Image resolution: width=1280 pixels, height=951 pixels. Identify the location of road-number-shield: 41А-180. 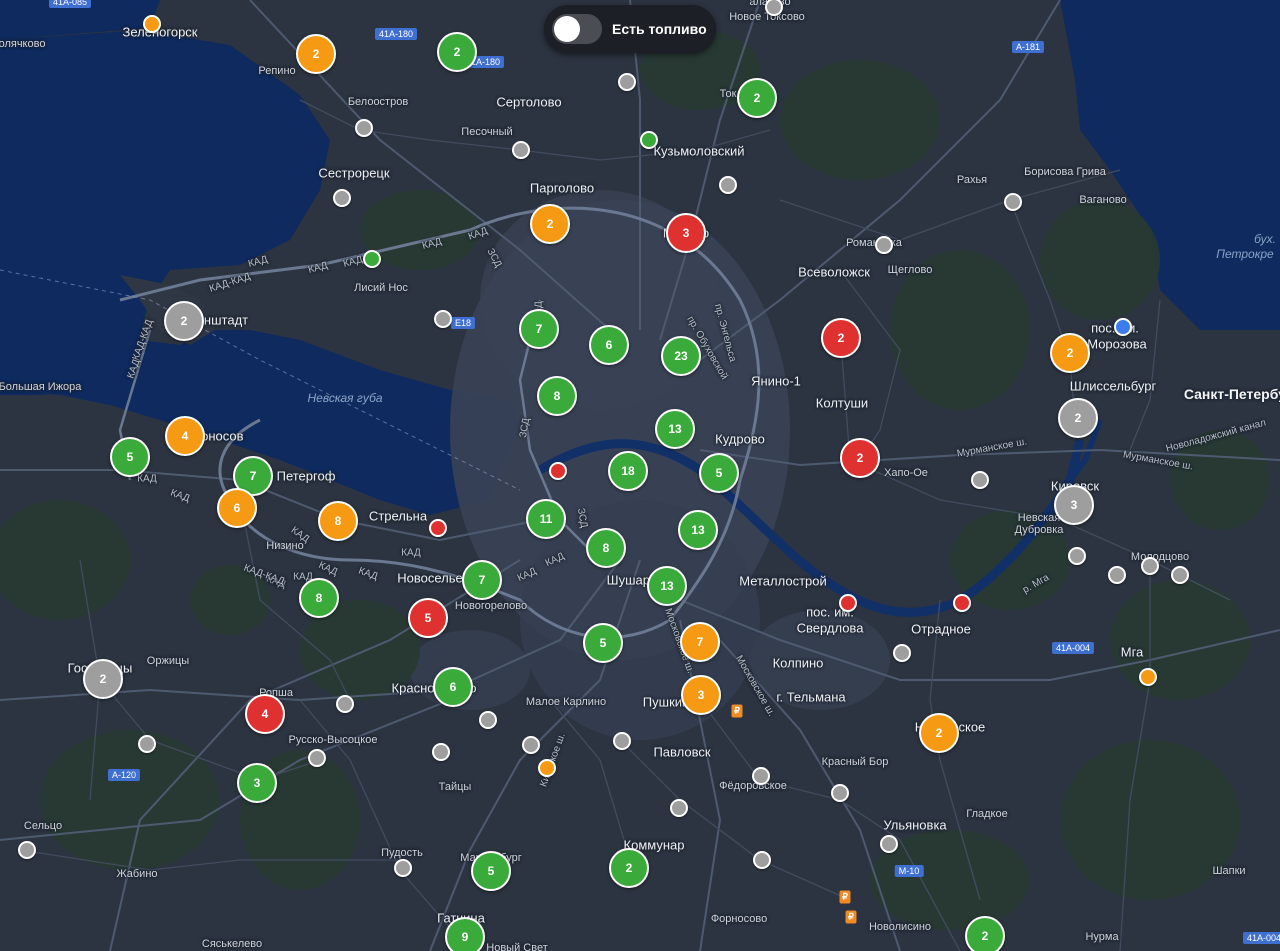
(396, 34).